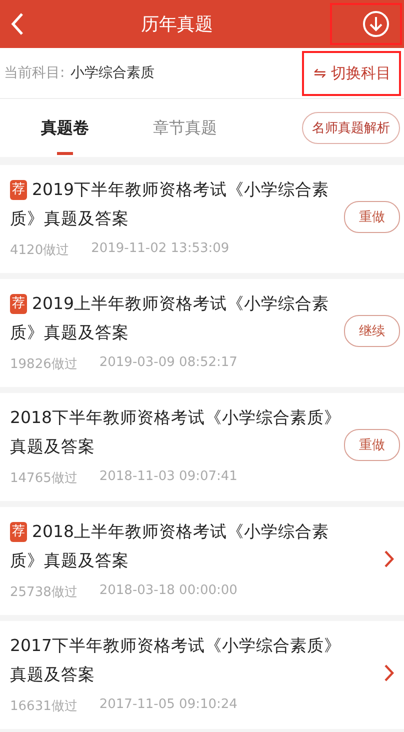 The width and height of the screenshot is (404, 732). I want to click on paper-date: 2017-11-05 09:10:24, so click(168, 705).